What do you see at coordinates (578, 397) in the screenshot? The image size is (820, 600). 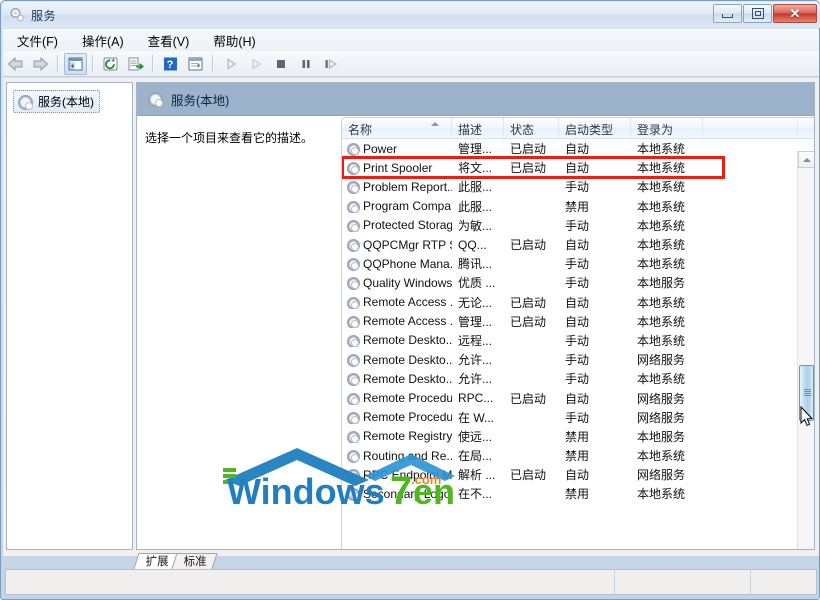 I see `table-row: Remote Procedu... RPC... 已启动 自动 网络服务` at bounding box center [578, 397].